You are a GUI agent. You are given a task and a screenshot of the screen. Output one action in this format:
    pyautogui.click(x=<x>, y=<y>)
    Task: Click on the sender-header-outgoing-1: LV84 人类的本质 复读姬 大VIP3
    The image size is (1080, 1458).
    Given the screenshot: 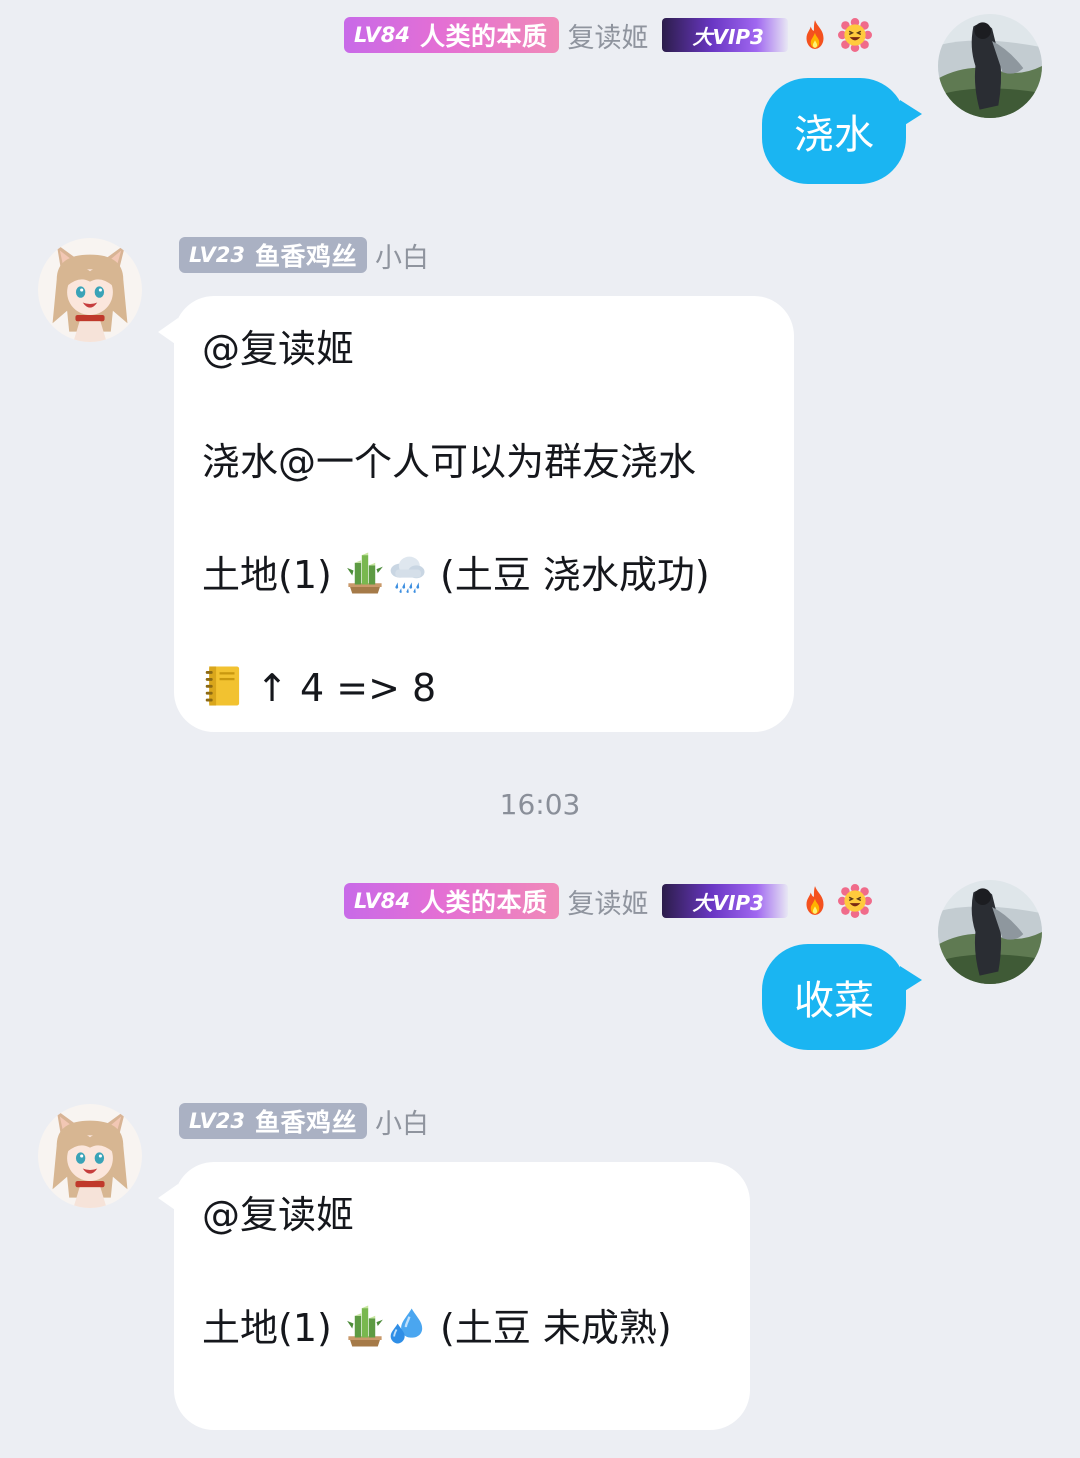 What is the action you would take?
    pyautogui.click(x=608, y=35)
    